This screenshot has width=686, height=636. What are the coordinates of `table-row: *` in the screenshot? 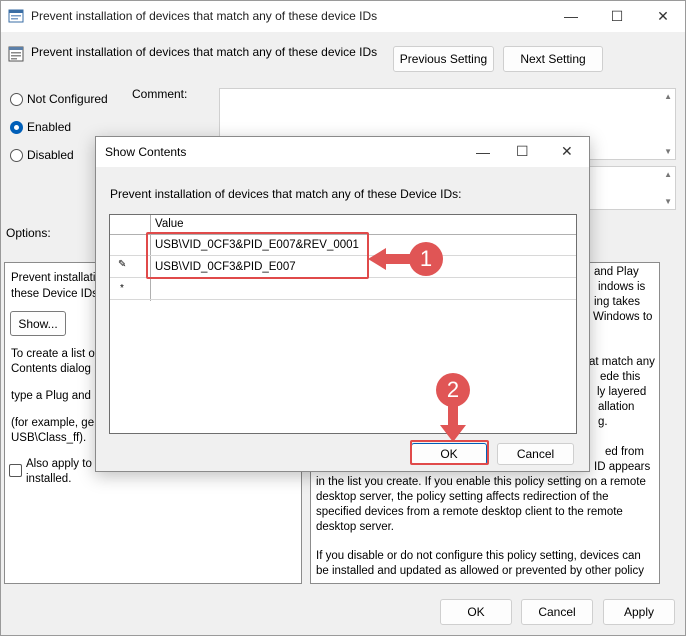 It's located at (343, 289).